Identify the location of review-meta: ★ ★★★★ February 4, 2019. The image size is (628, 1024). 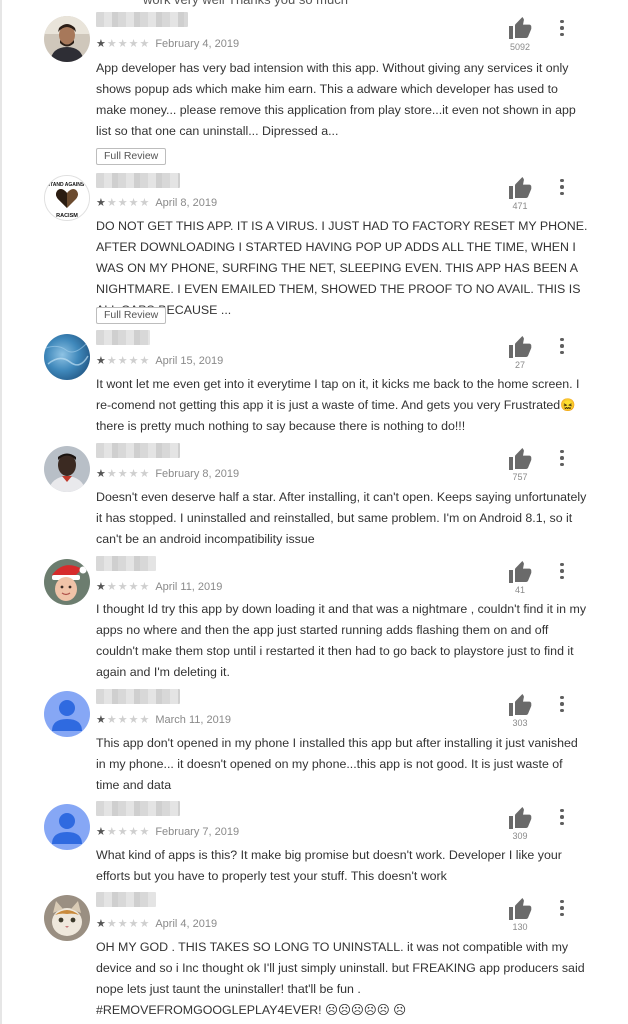
(168, 44).